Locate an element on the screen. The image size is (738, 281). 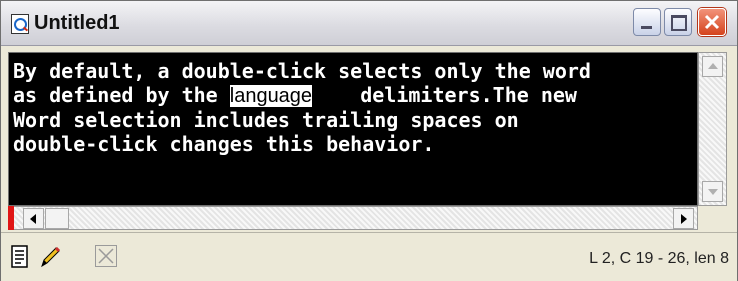
cursor-position-status: L 2, C 19 - 26, len 8 is located at coordinates (659, 258).